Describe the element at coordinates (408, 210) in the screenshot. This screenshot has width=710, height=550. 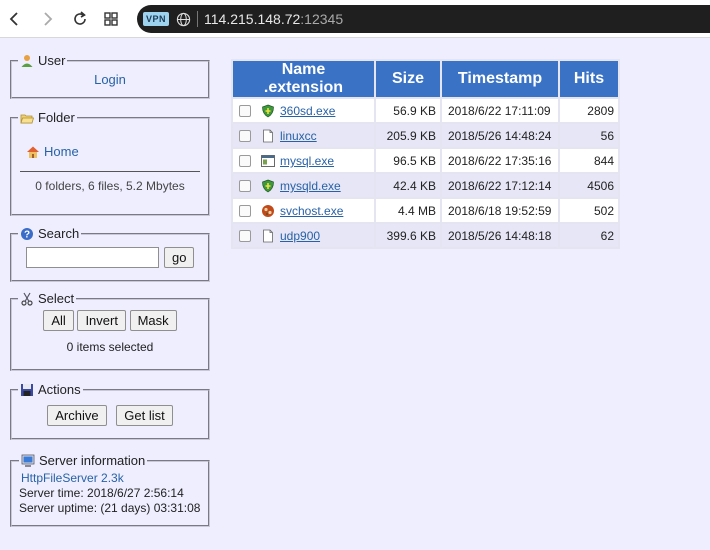
I see `file-size-cell: 4.4 MB` at that location.